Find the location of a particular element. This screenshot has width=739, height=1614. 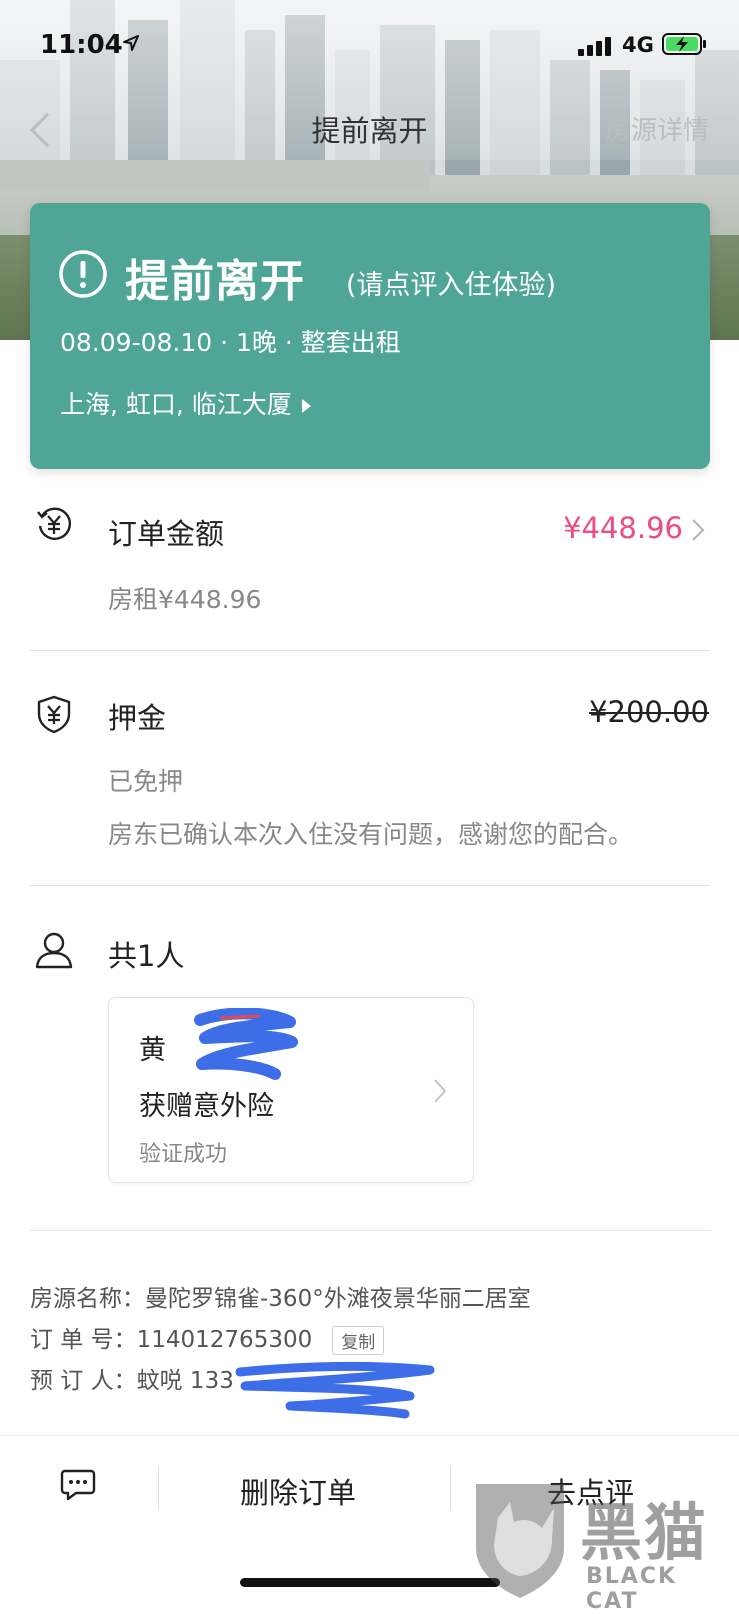

network-type: 4G is located at coordinates (638, 45).